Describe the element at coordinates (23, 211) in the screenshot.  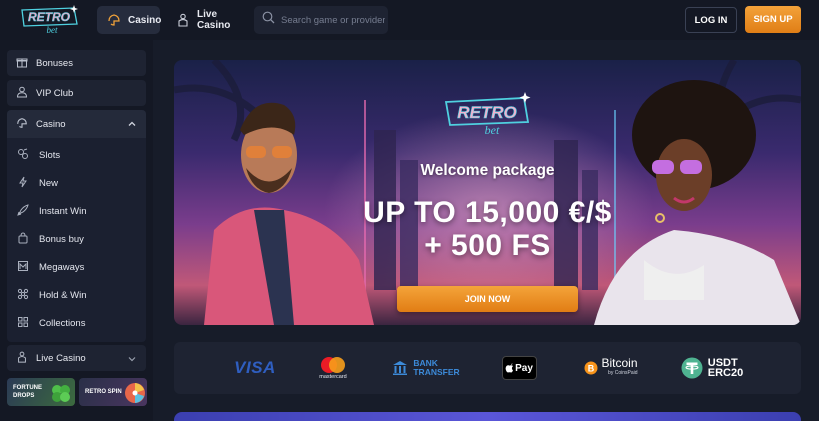
I see `rocket-icon` at that location.